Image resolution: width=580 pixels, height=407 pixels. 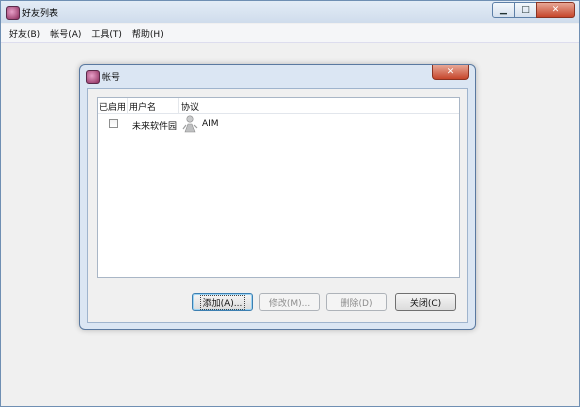 I want to click on enabled-checkbox, so click(x=113, y=123).